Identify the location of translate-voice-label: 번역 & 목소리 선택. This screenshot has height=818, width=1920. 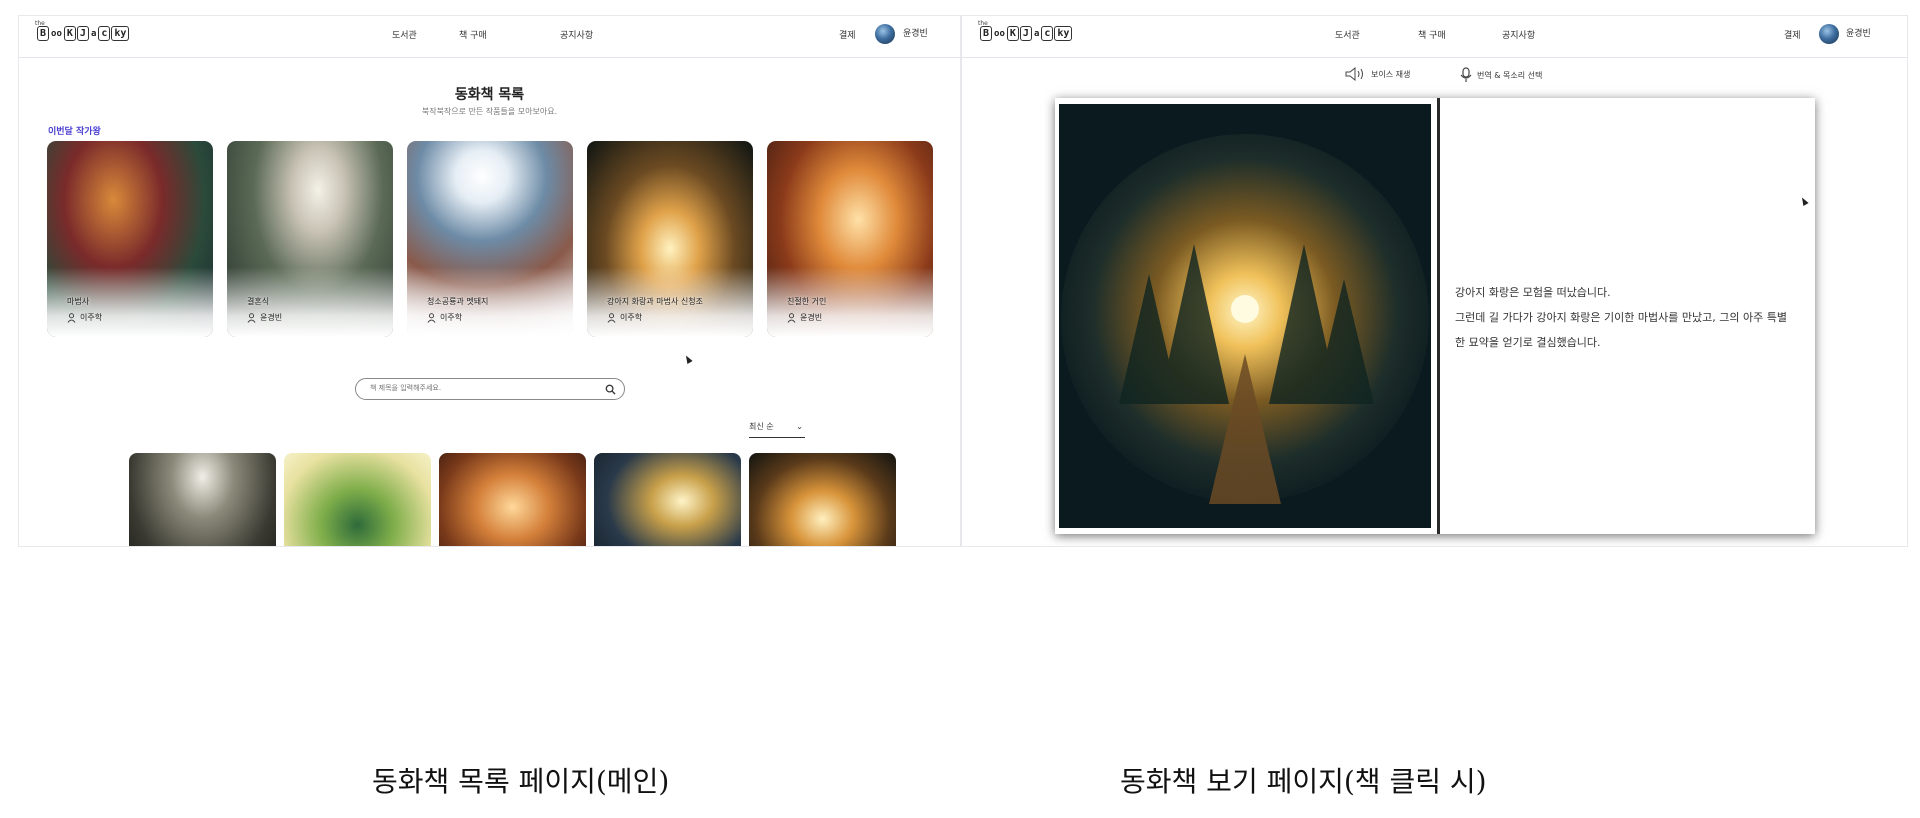
(1510, 75).